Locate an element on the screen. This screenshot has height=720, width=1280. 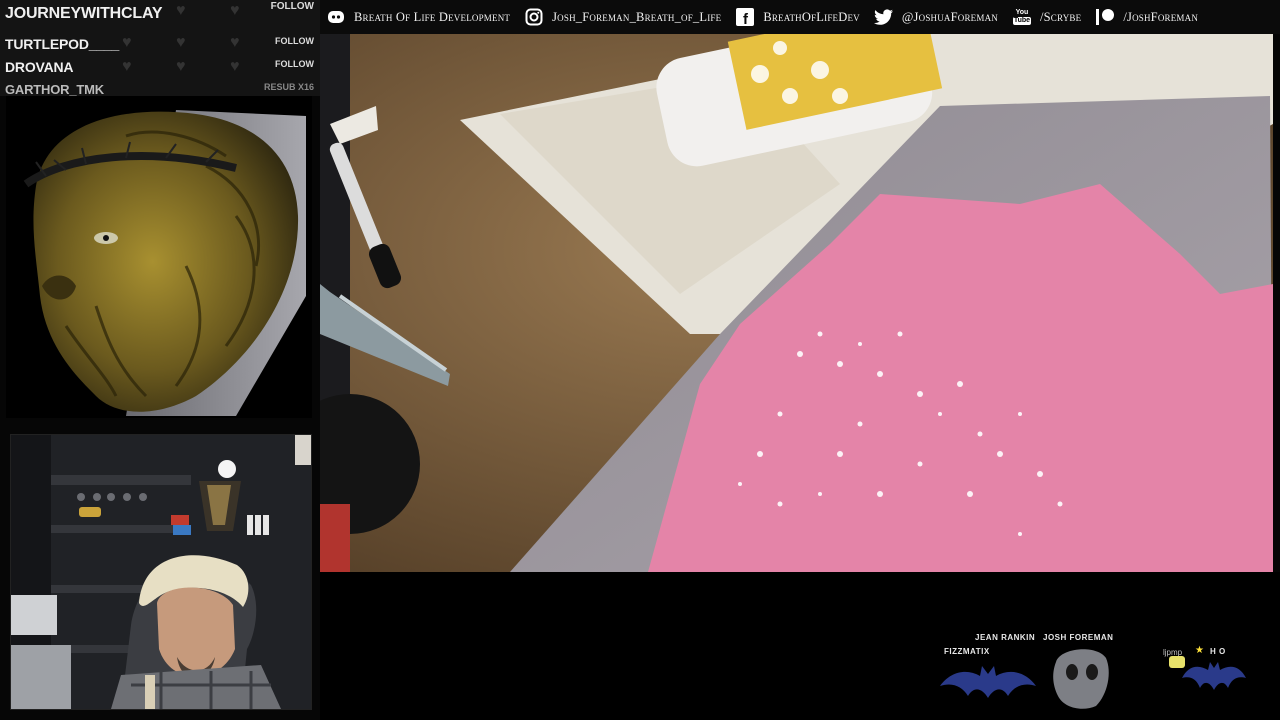
follower-name: DROVANA is located at coordinates (39, 67).